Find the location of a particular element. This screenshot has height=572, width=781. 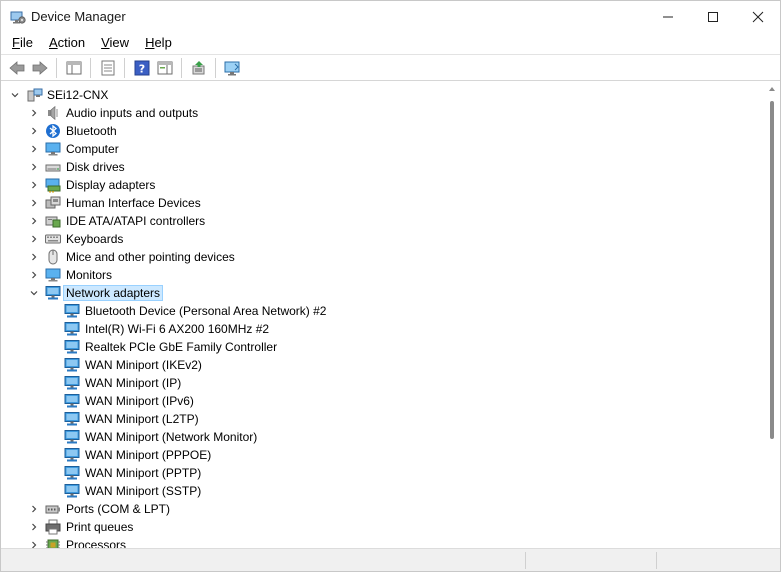

tree-category-audio-inputs-and-outputs: Audio inputs and outputs is located at coordinates (201, 113).